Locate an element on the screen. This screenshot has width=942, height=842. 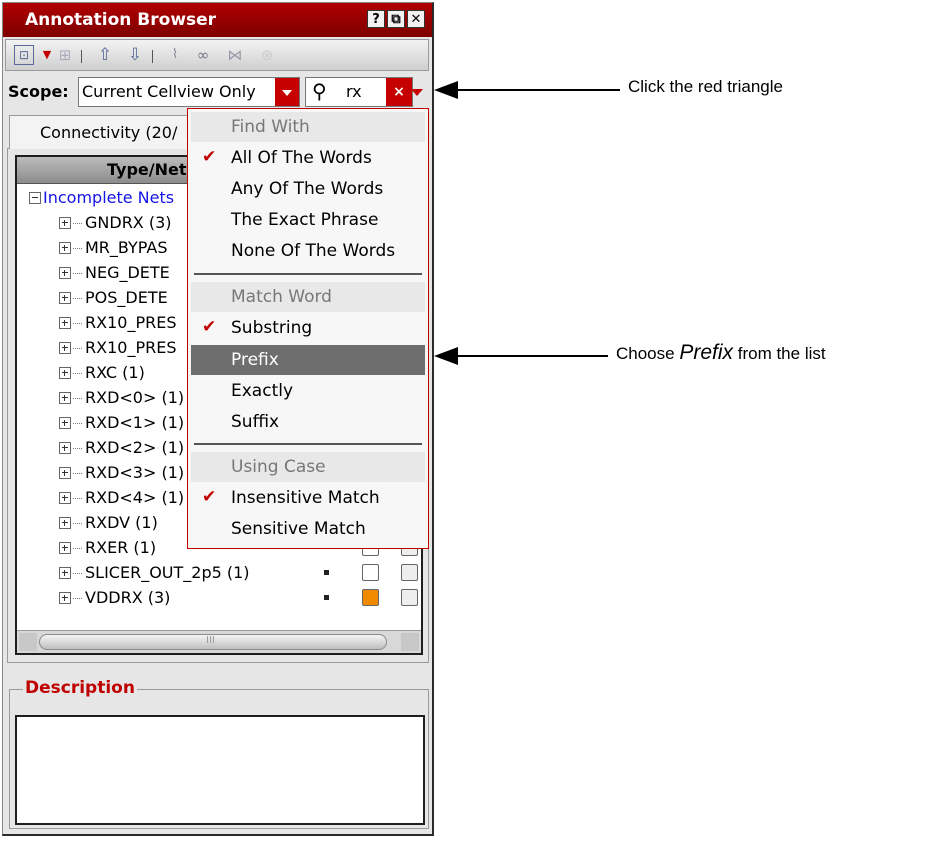
callout-text: from the list is located at coordinates (779, 353).